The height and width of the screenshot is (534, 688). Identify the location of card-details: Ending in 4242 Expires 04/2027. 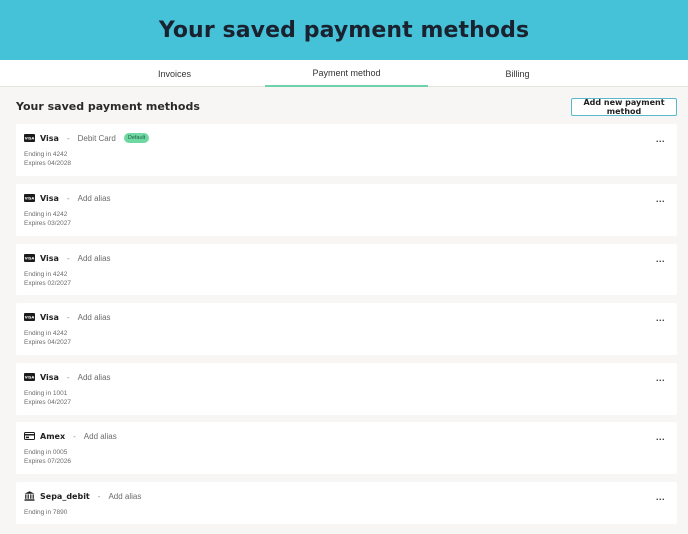
(47, 338).